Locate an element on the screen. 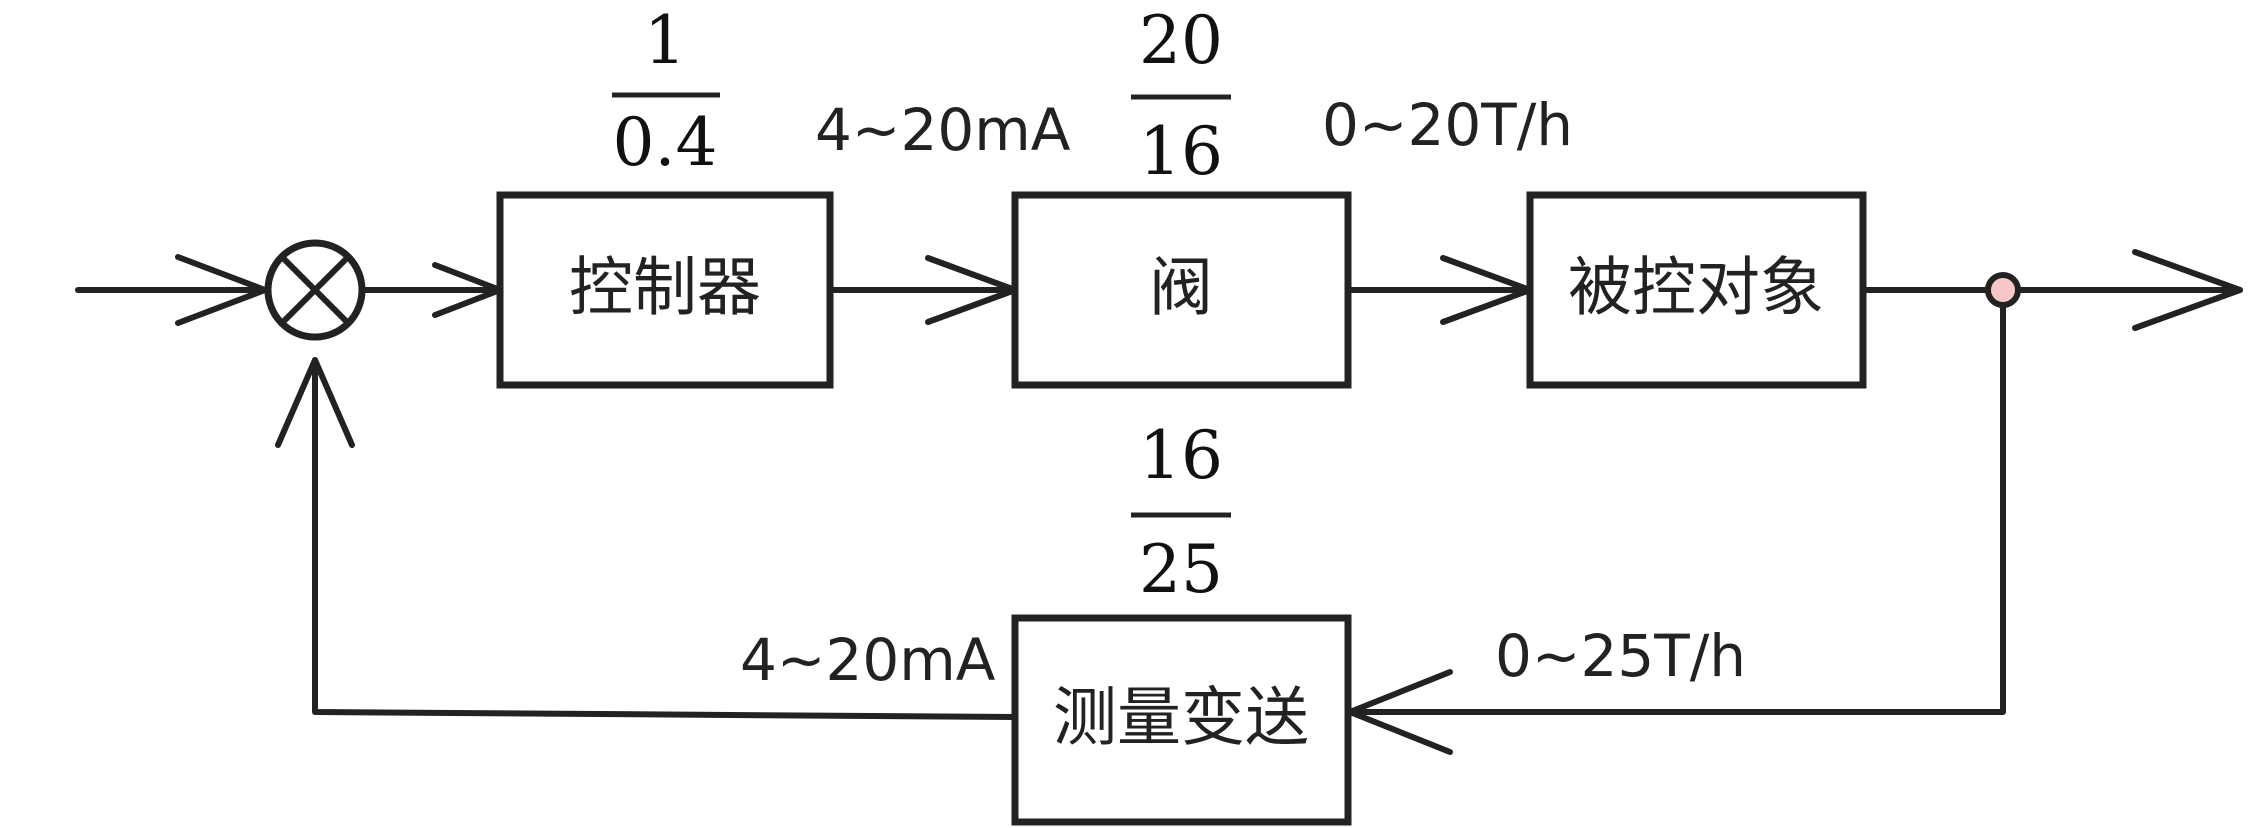 The image size is (2266, 828). valve-gain-denominator: 16 is located at coordinates (1181, 151).